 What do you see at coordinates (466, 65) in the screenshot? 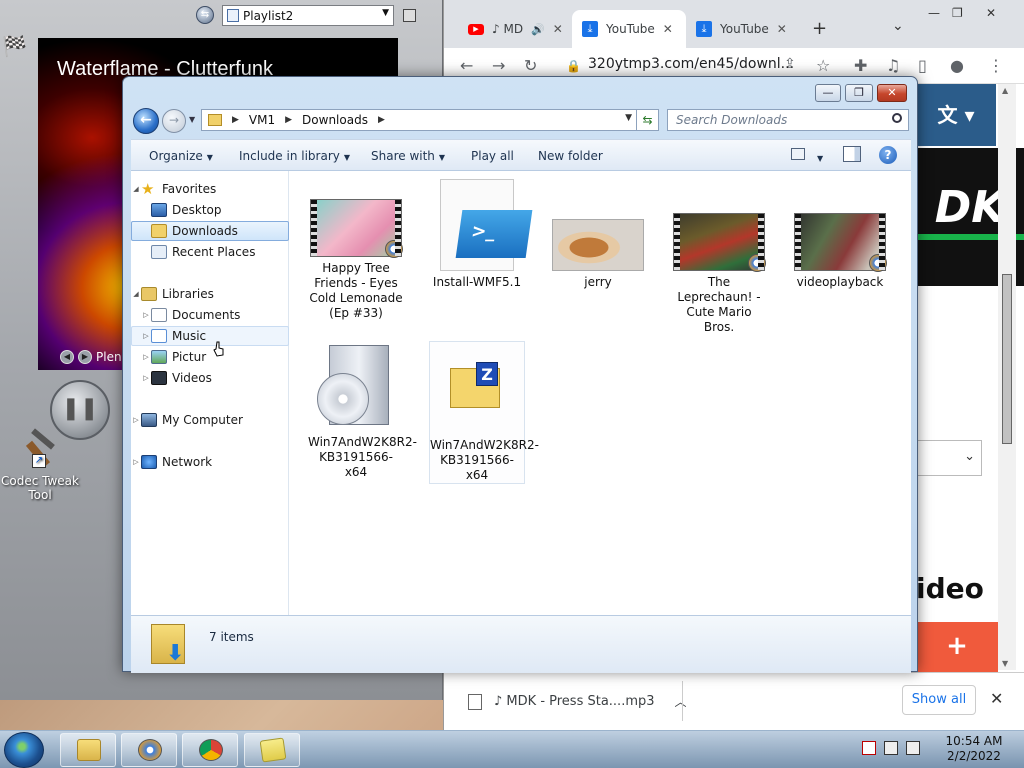
I see `back-arrow-icon: ←` at bounding box center [466, 65].